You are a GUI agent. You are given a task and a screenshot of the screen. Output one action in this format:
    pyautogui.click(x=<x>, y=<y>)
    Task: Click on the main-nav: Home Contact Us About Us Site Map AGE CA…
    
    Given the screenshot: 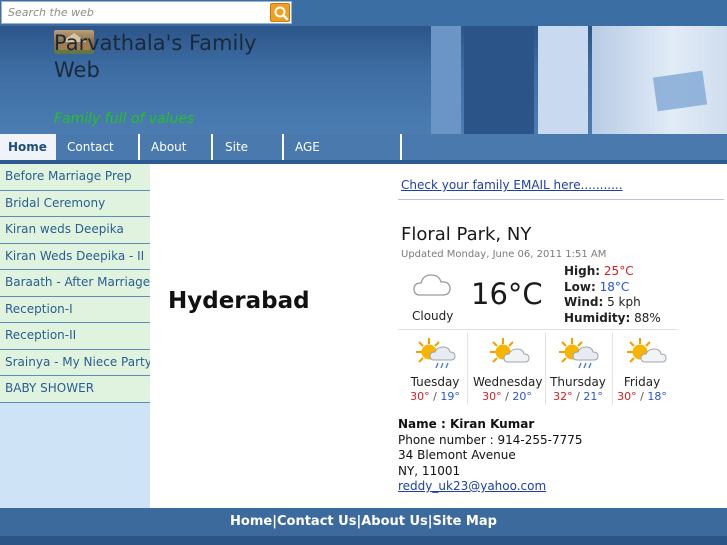 What is the action you would take?
    pyautogui.click(x=363, y=157)
    